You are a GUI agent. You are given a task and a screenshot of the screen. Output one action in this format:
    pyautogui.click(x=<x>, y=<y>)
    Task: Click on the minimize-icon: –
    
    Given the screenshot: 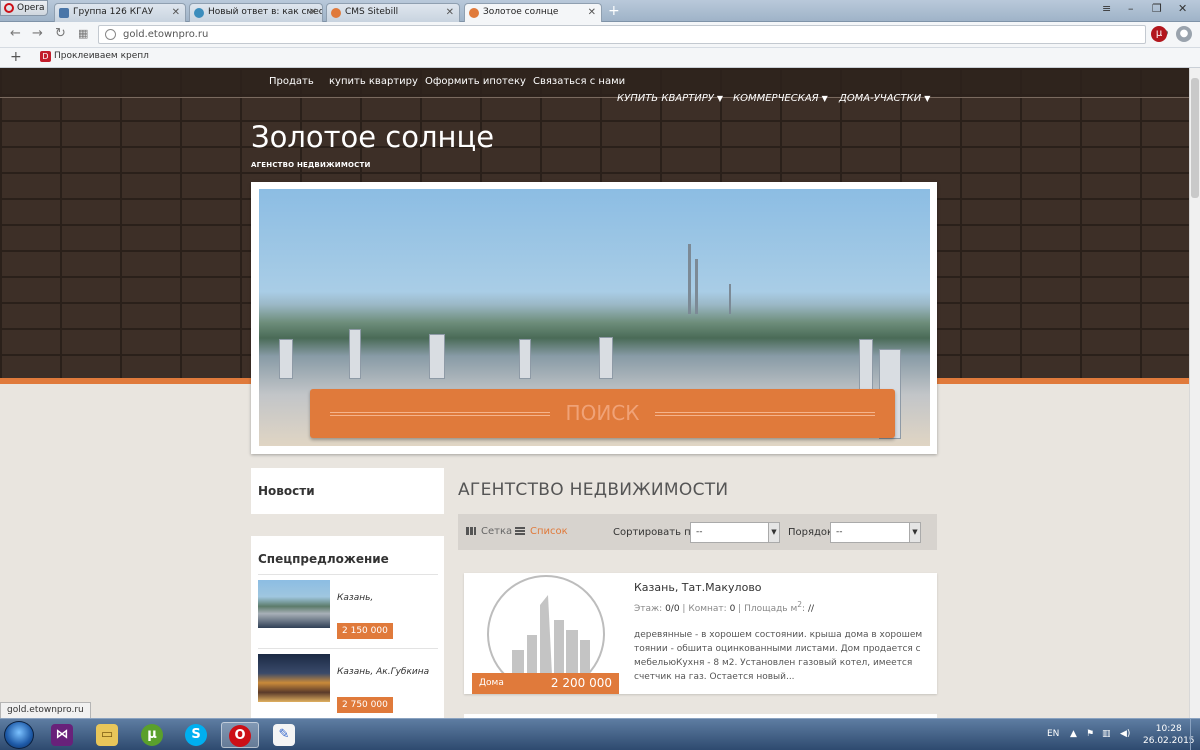 What is the action you would take?
    pyautogui.click(x=1131, y=8)
    